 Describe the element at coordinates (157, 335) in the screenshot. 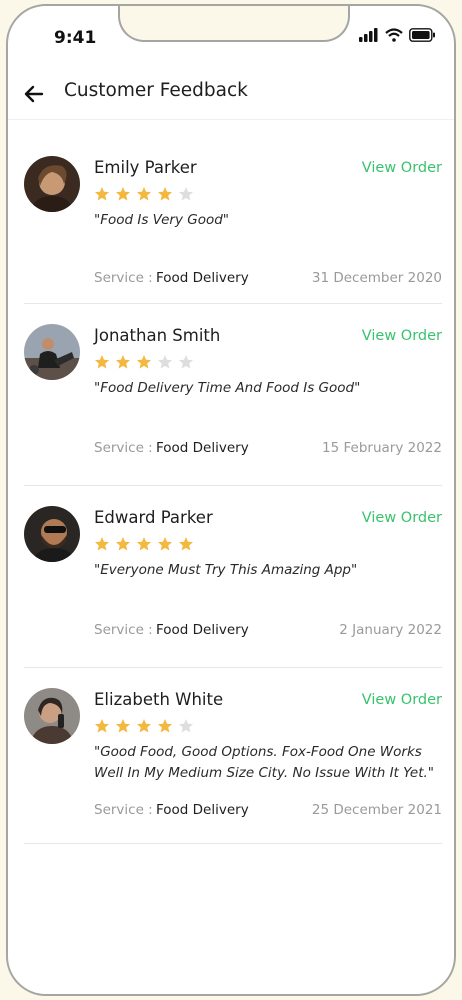

I see `customer-name: Jonathan Smith` at that location.